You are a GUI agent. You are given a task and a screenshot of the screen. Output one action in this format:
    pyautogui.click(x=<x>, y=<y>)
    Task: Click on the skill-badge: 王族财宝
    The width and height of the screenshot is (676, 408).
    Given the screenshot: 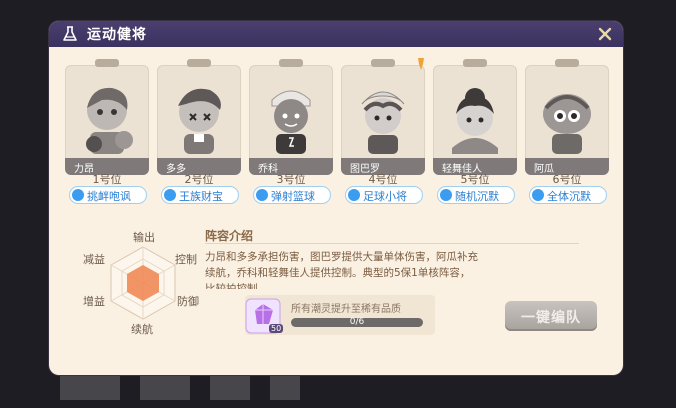 What is the action you would take?
    pyautogui.click(x=200, y=195)
    